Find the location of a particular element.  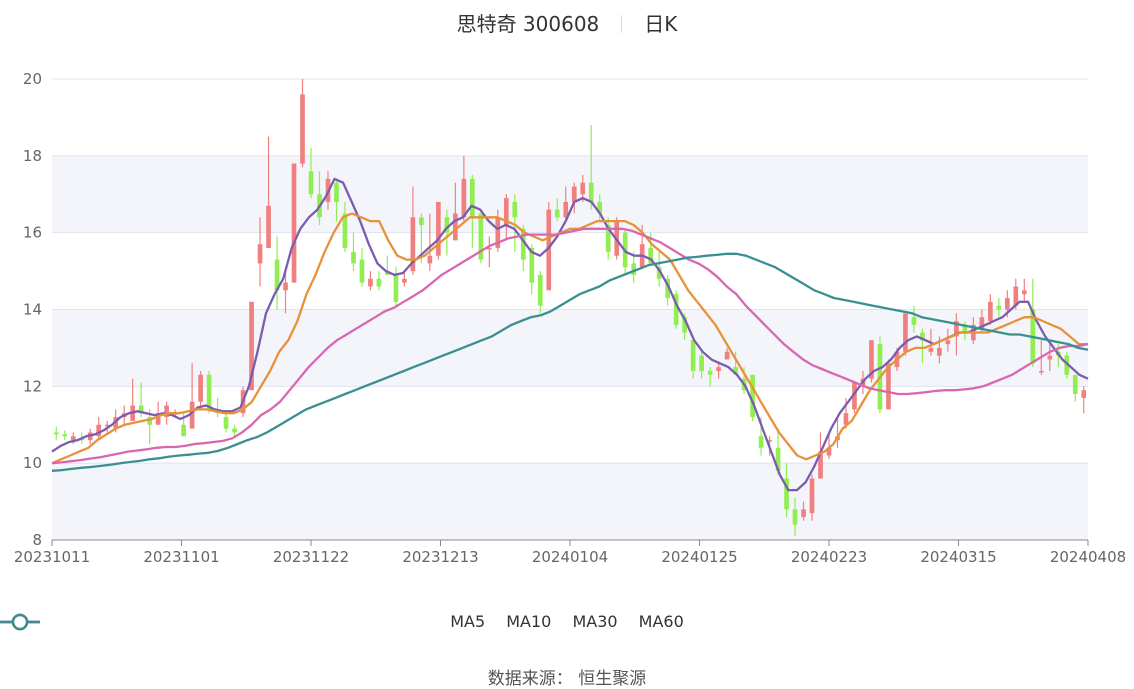

y-tick-label: 8 is located at coordinates (37, 540).